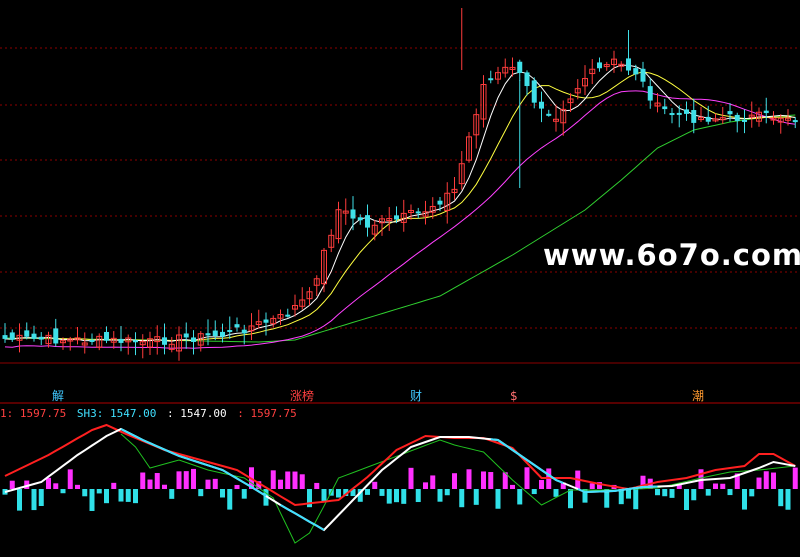  What do you see at coordinates (58, 396) in the screenshot?
I see `marker-jie: 解` at bounding box center [58, 396].